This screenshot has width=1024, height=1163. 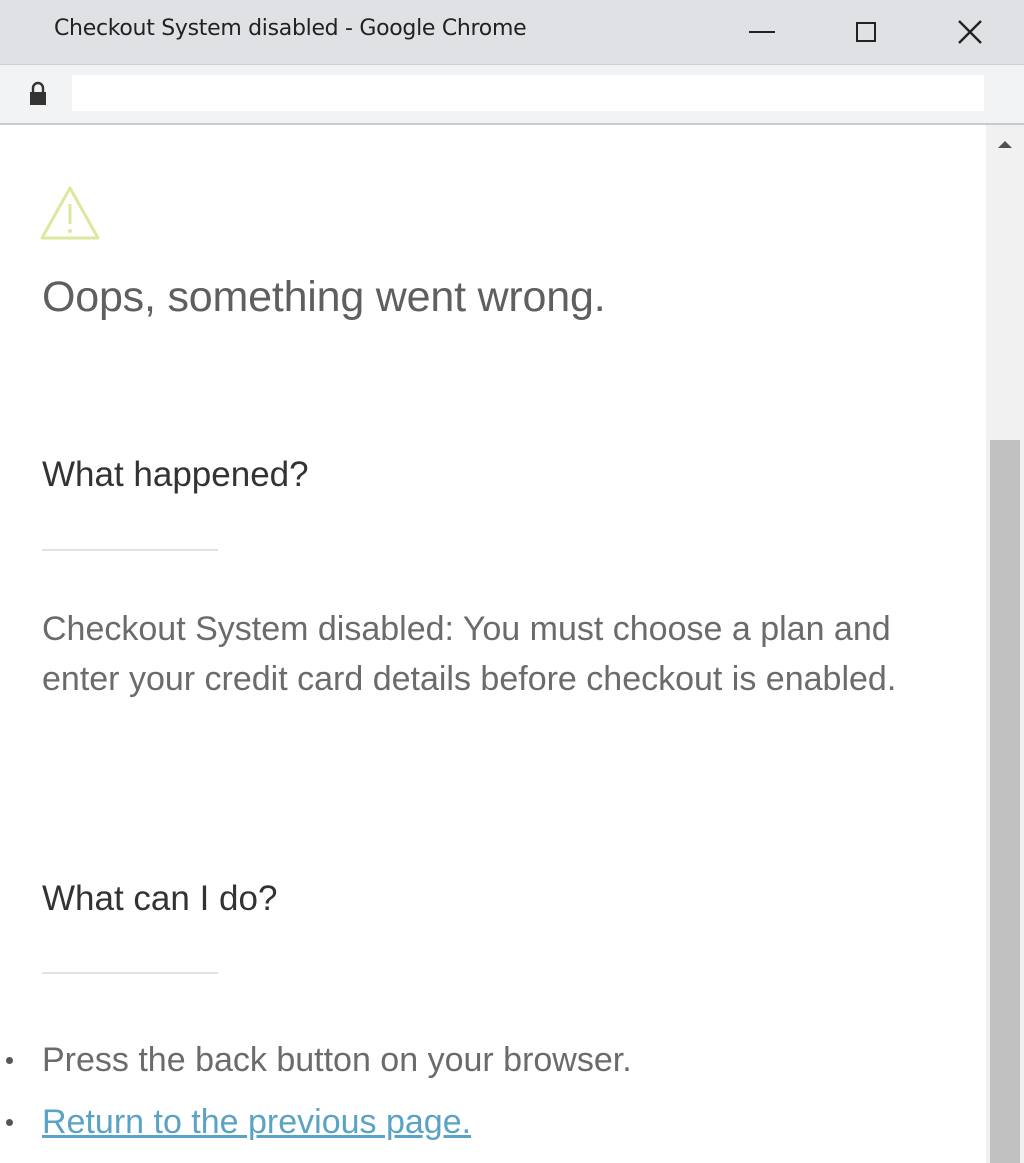 I want to click on window-title: Checkout System disabled - Google Chrome, so click(x=290, y=28).